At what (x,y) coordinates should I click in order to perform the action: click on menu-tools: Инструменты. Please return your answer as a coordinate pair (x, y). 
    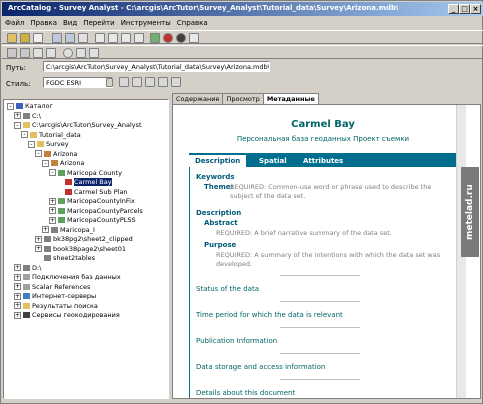
    Looking at the image, I should click on (146, 23).